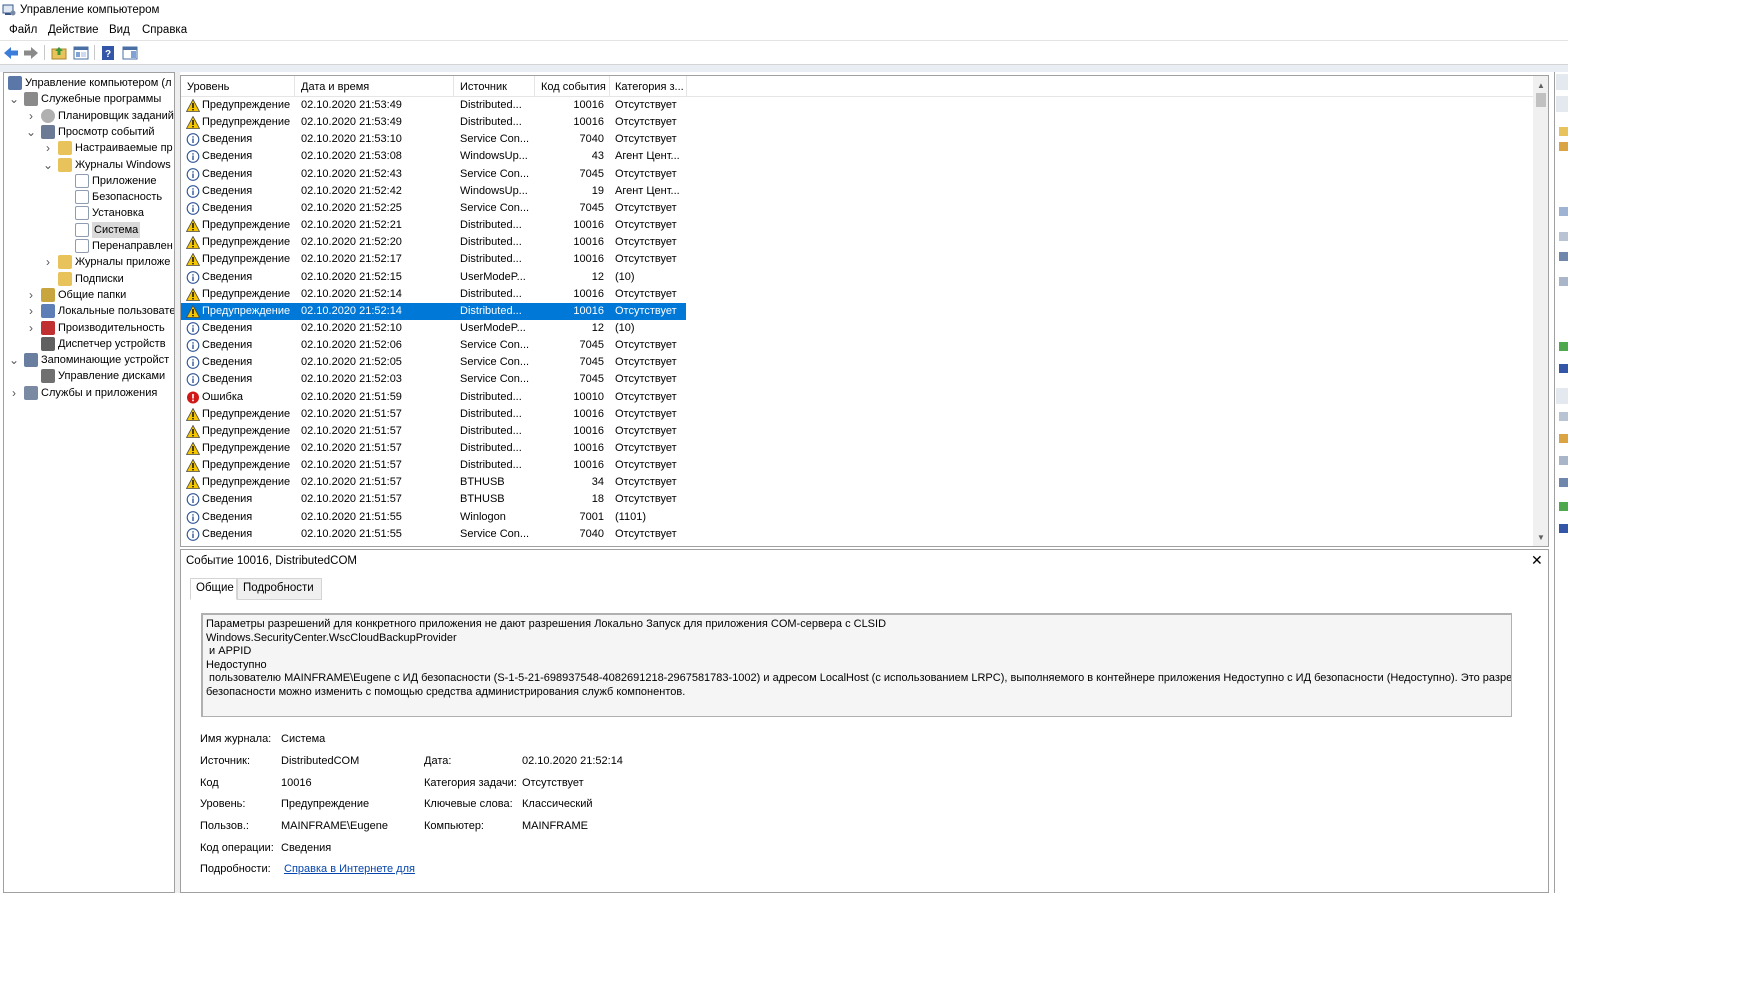 This screenshot has height=990, width=1738. What do you see at coordinates (108, 53) in the screenshot?
I see `help-icon: ?` at bounding box center [108, 53].